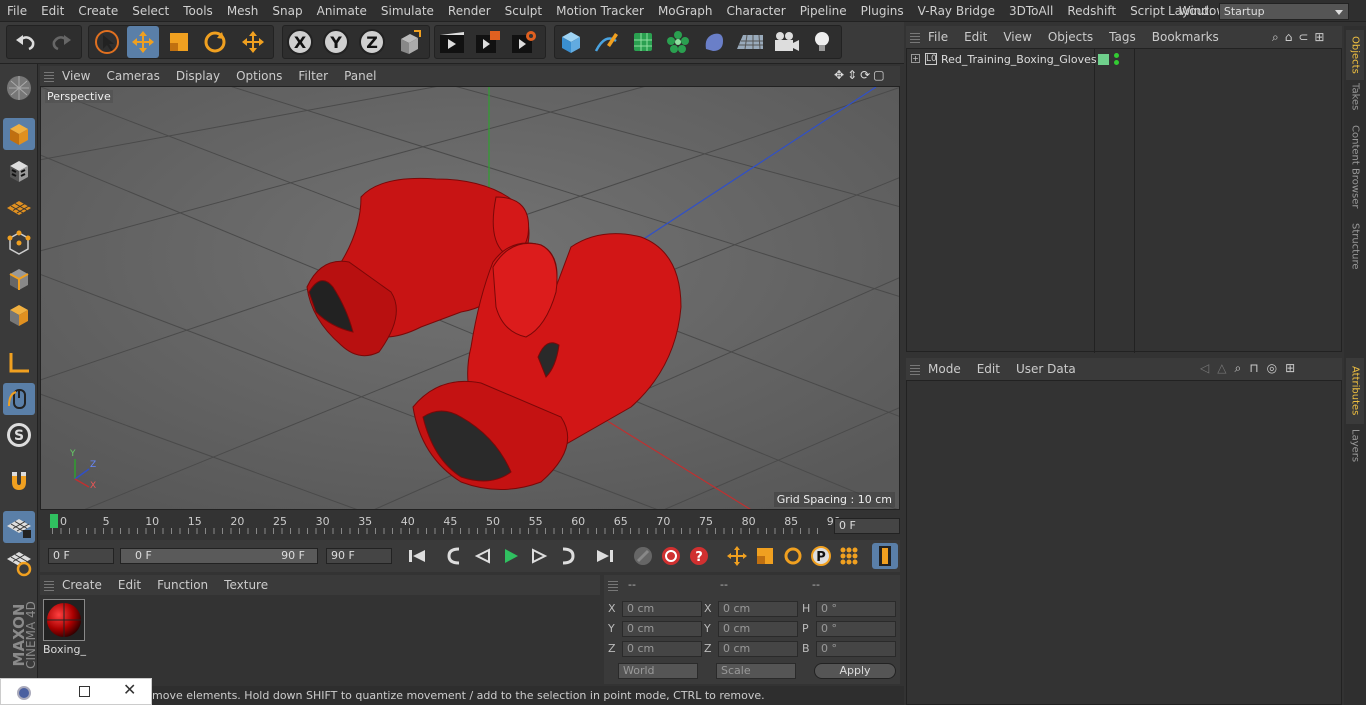 Image resolution: width=1366 pixels, height=705 pixels. What do you see at coordinates (1070, 37) in the screenshot?
I see `object-menu-objects: Objects` at bounding box center [1070, 37].